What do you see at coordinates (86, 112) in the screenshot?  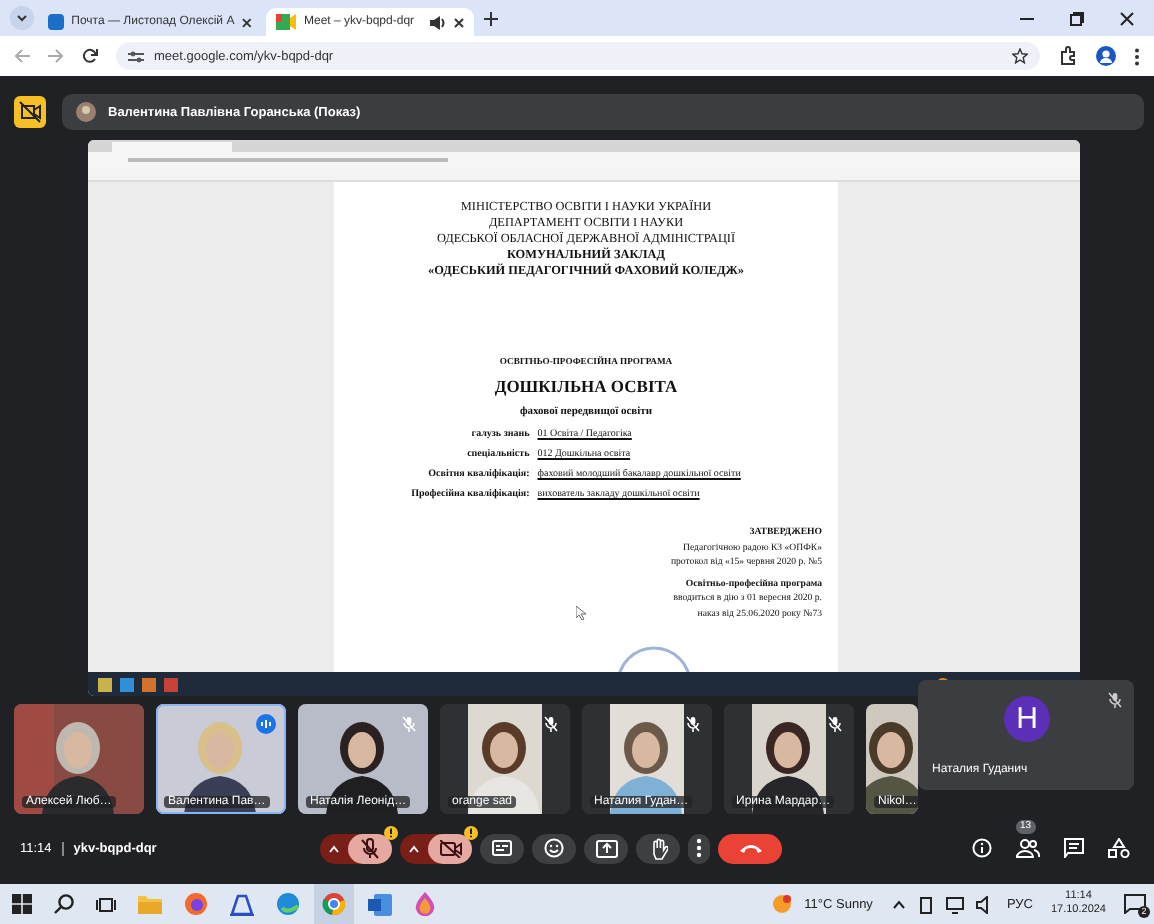 I see `avatar-icon` at bounding box center [86, 112].